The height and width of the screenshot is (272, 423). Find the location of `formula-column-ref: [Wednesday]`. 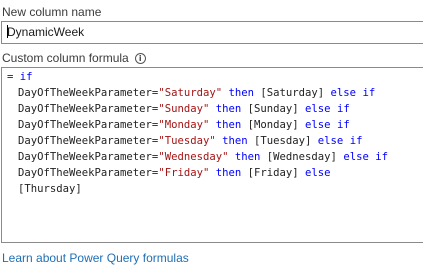

formula-column-ref: [Wednesday] is located at coordinates (301, 157).